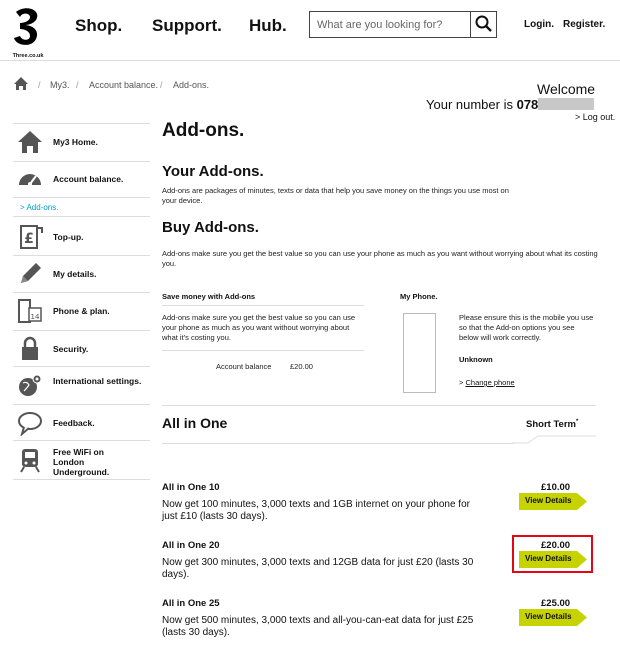  I want to click on my-phone-heading: My Phone., so click(419, 296).